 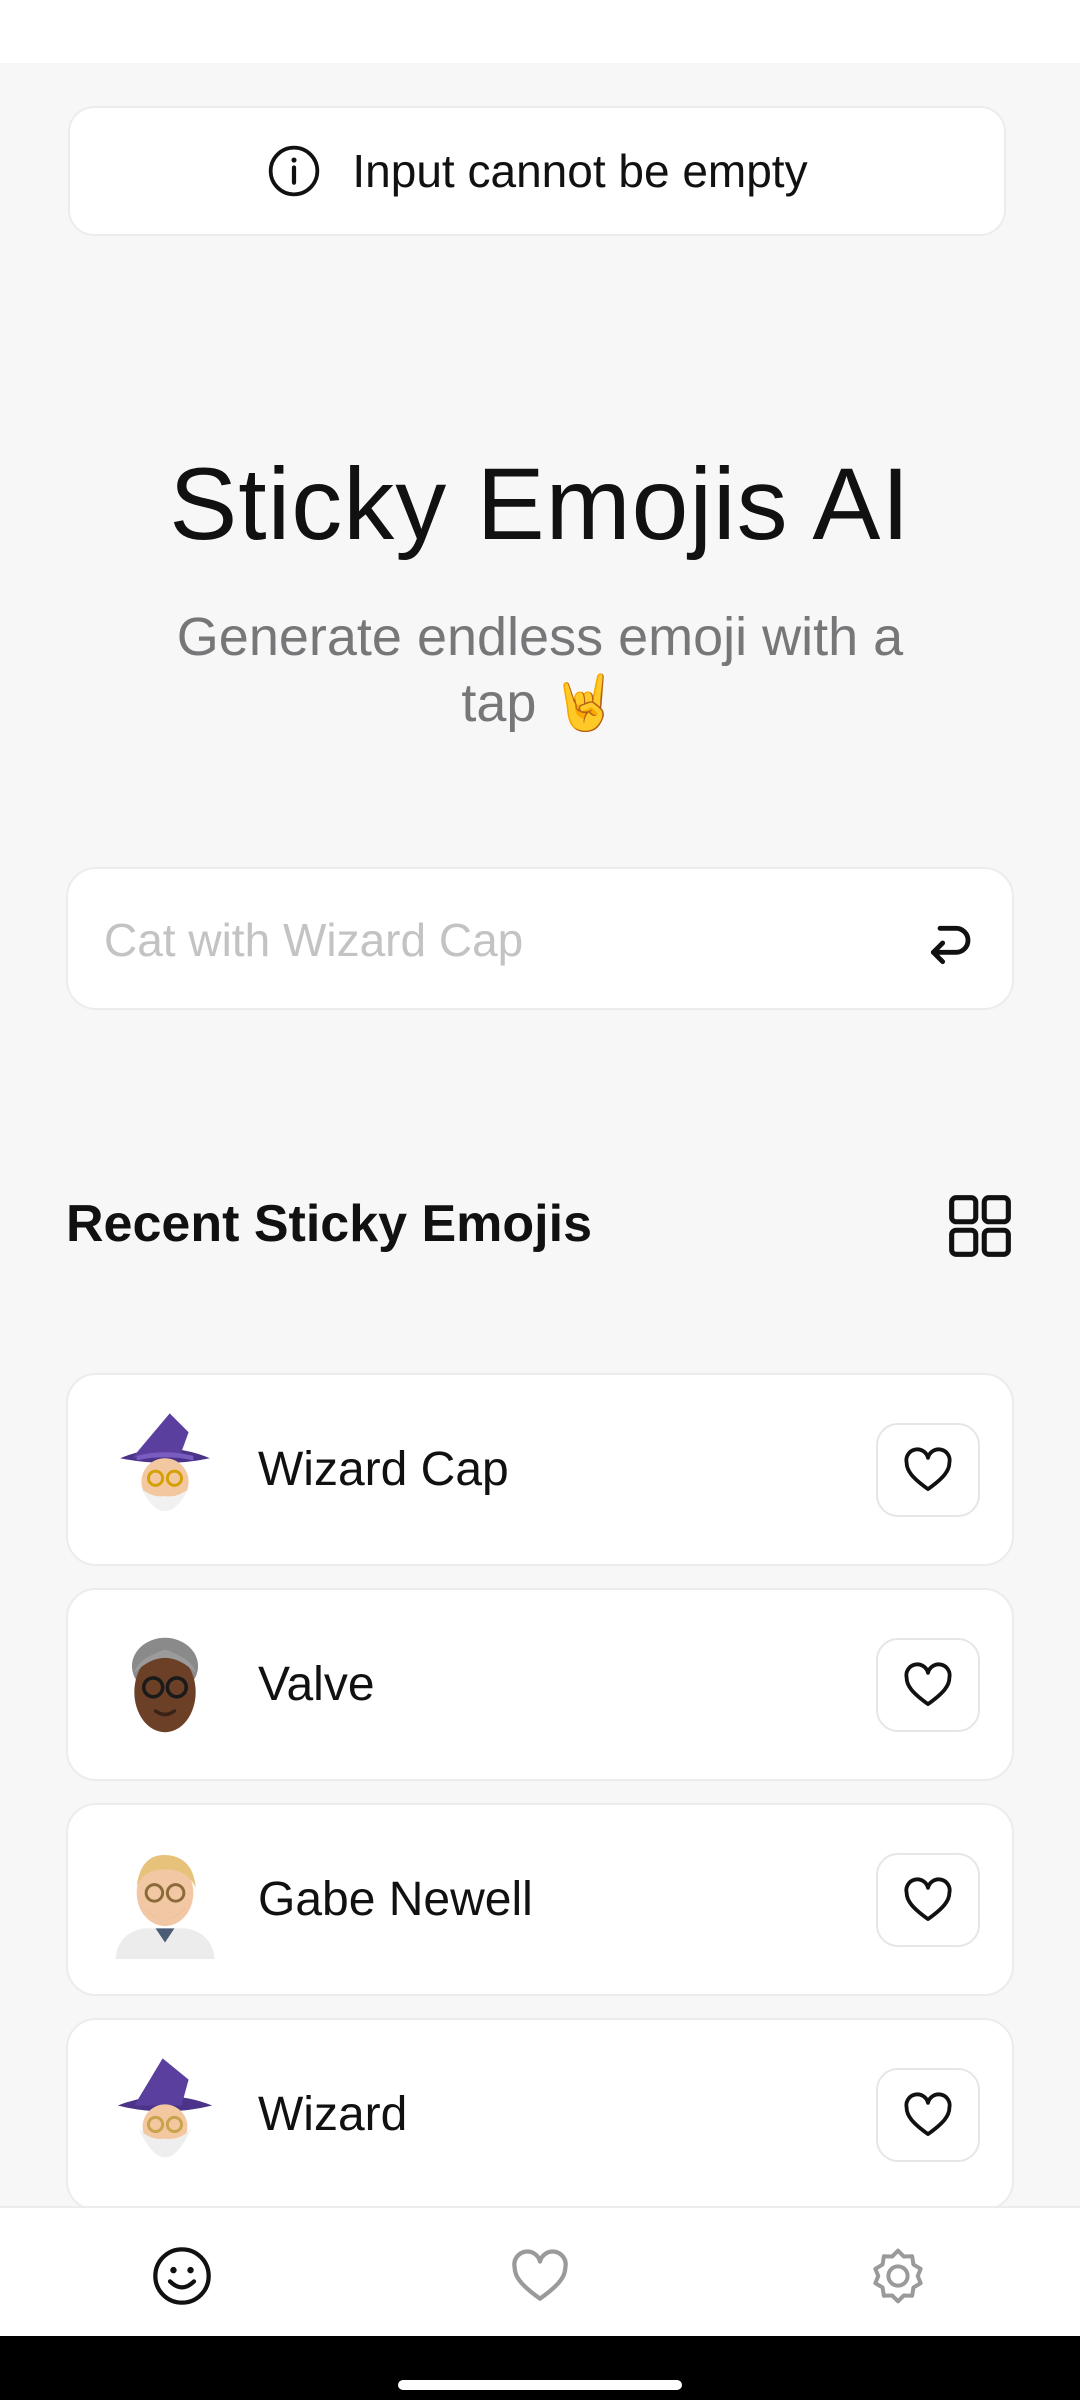 What do you see at coordinates (540, 2368) in the screenshot?
I see `system-gesture-bar` at bounding box center [540, 2368].